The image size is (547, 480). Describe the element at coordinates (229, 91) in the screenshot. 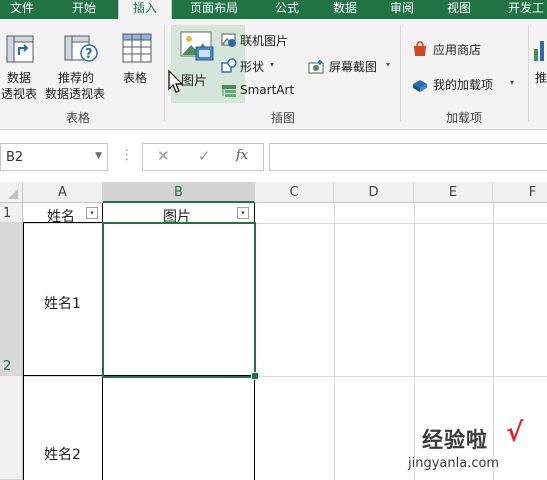

I see `smartart-icon` at that location.